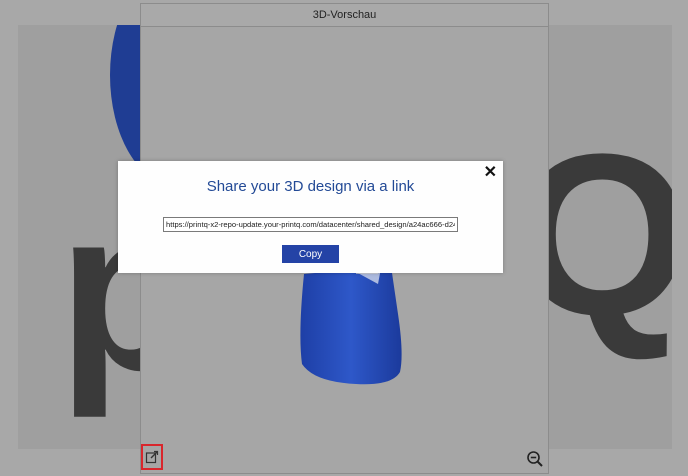 The image size is (688, 476). What do you see at coordinates (351, 324) in the screenshot?
I see `sock-3d-model` at bounding box center [351, 324].